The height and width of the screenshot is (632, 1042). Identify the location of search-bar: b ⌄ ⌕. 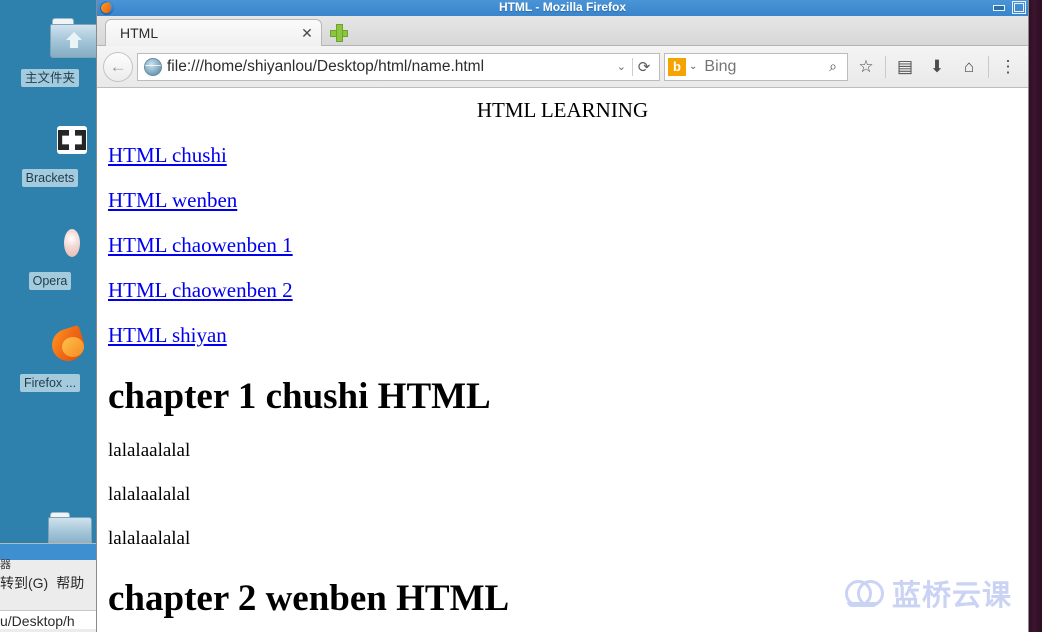
(756, 66).